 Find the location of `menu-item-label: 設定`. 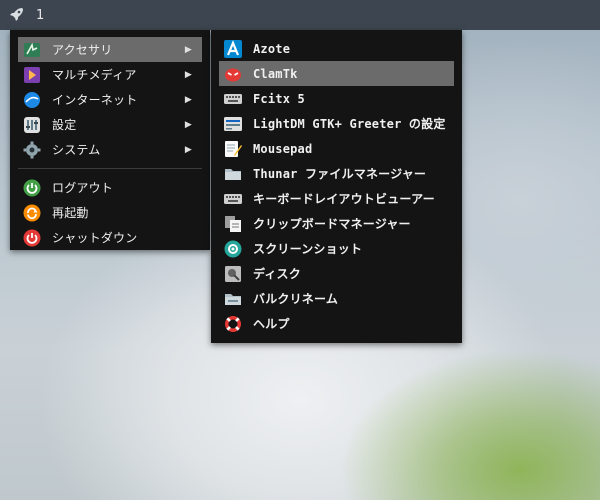

menu-item-label: 設定 is located at coordinates (64, 125).